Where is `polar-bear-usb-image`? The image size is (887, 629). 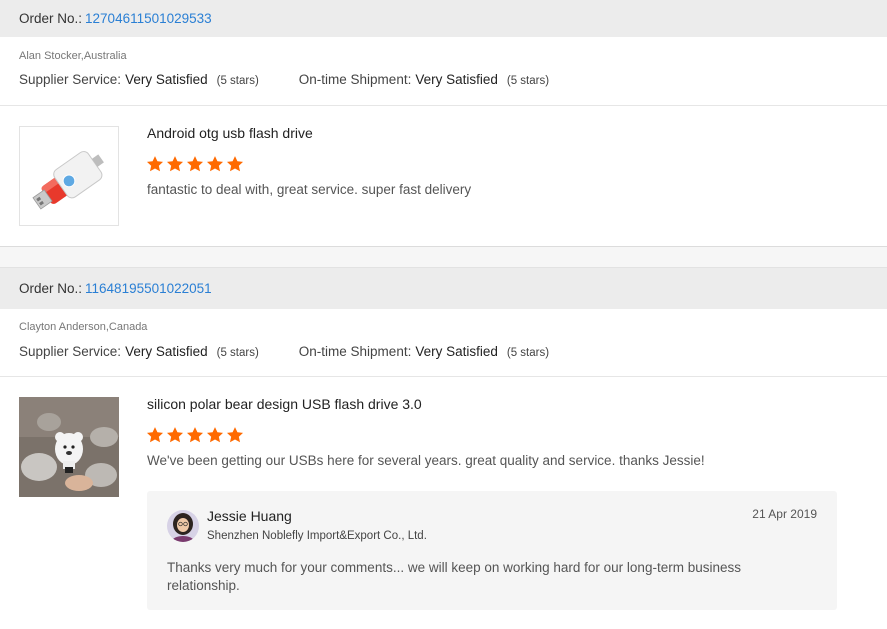 polar-bear-usb-image is located at coordinates (69, 447).